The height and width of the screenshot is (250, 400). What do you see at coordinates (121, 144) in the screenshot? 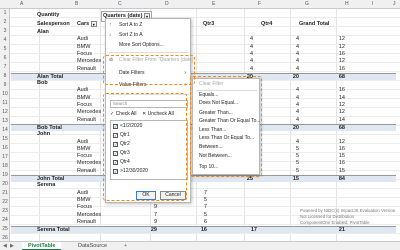
I see `filter-item: ✓ Qtr2` at bounding box center [121, 144].